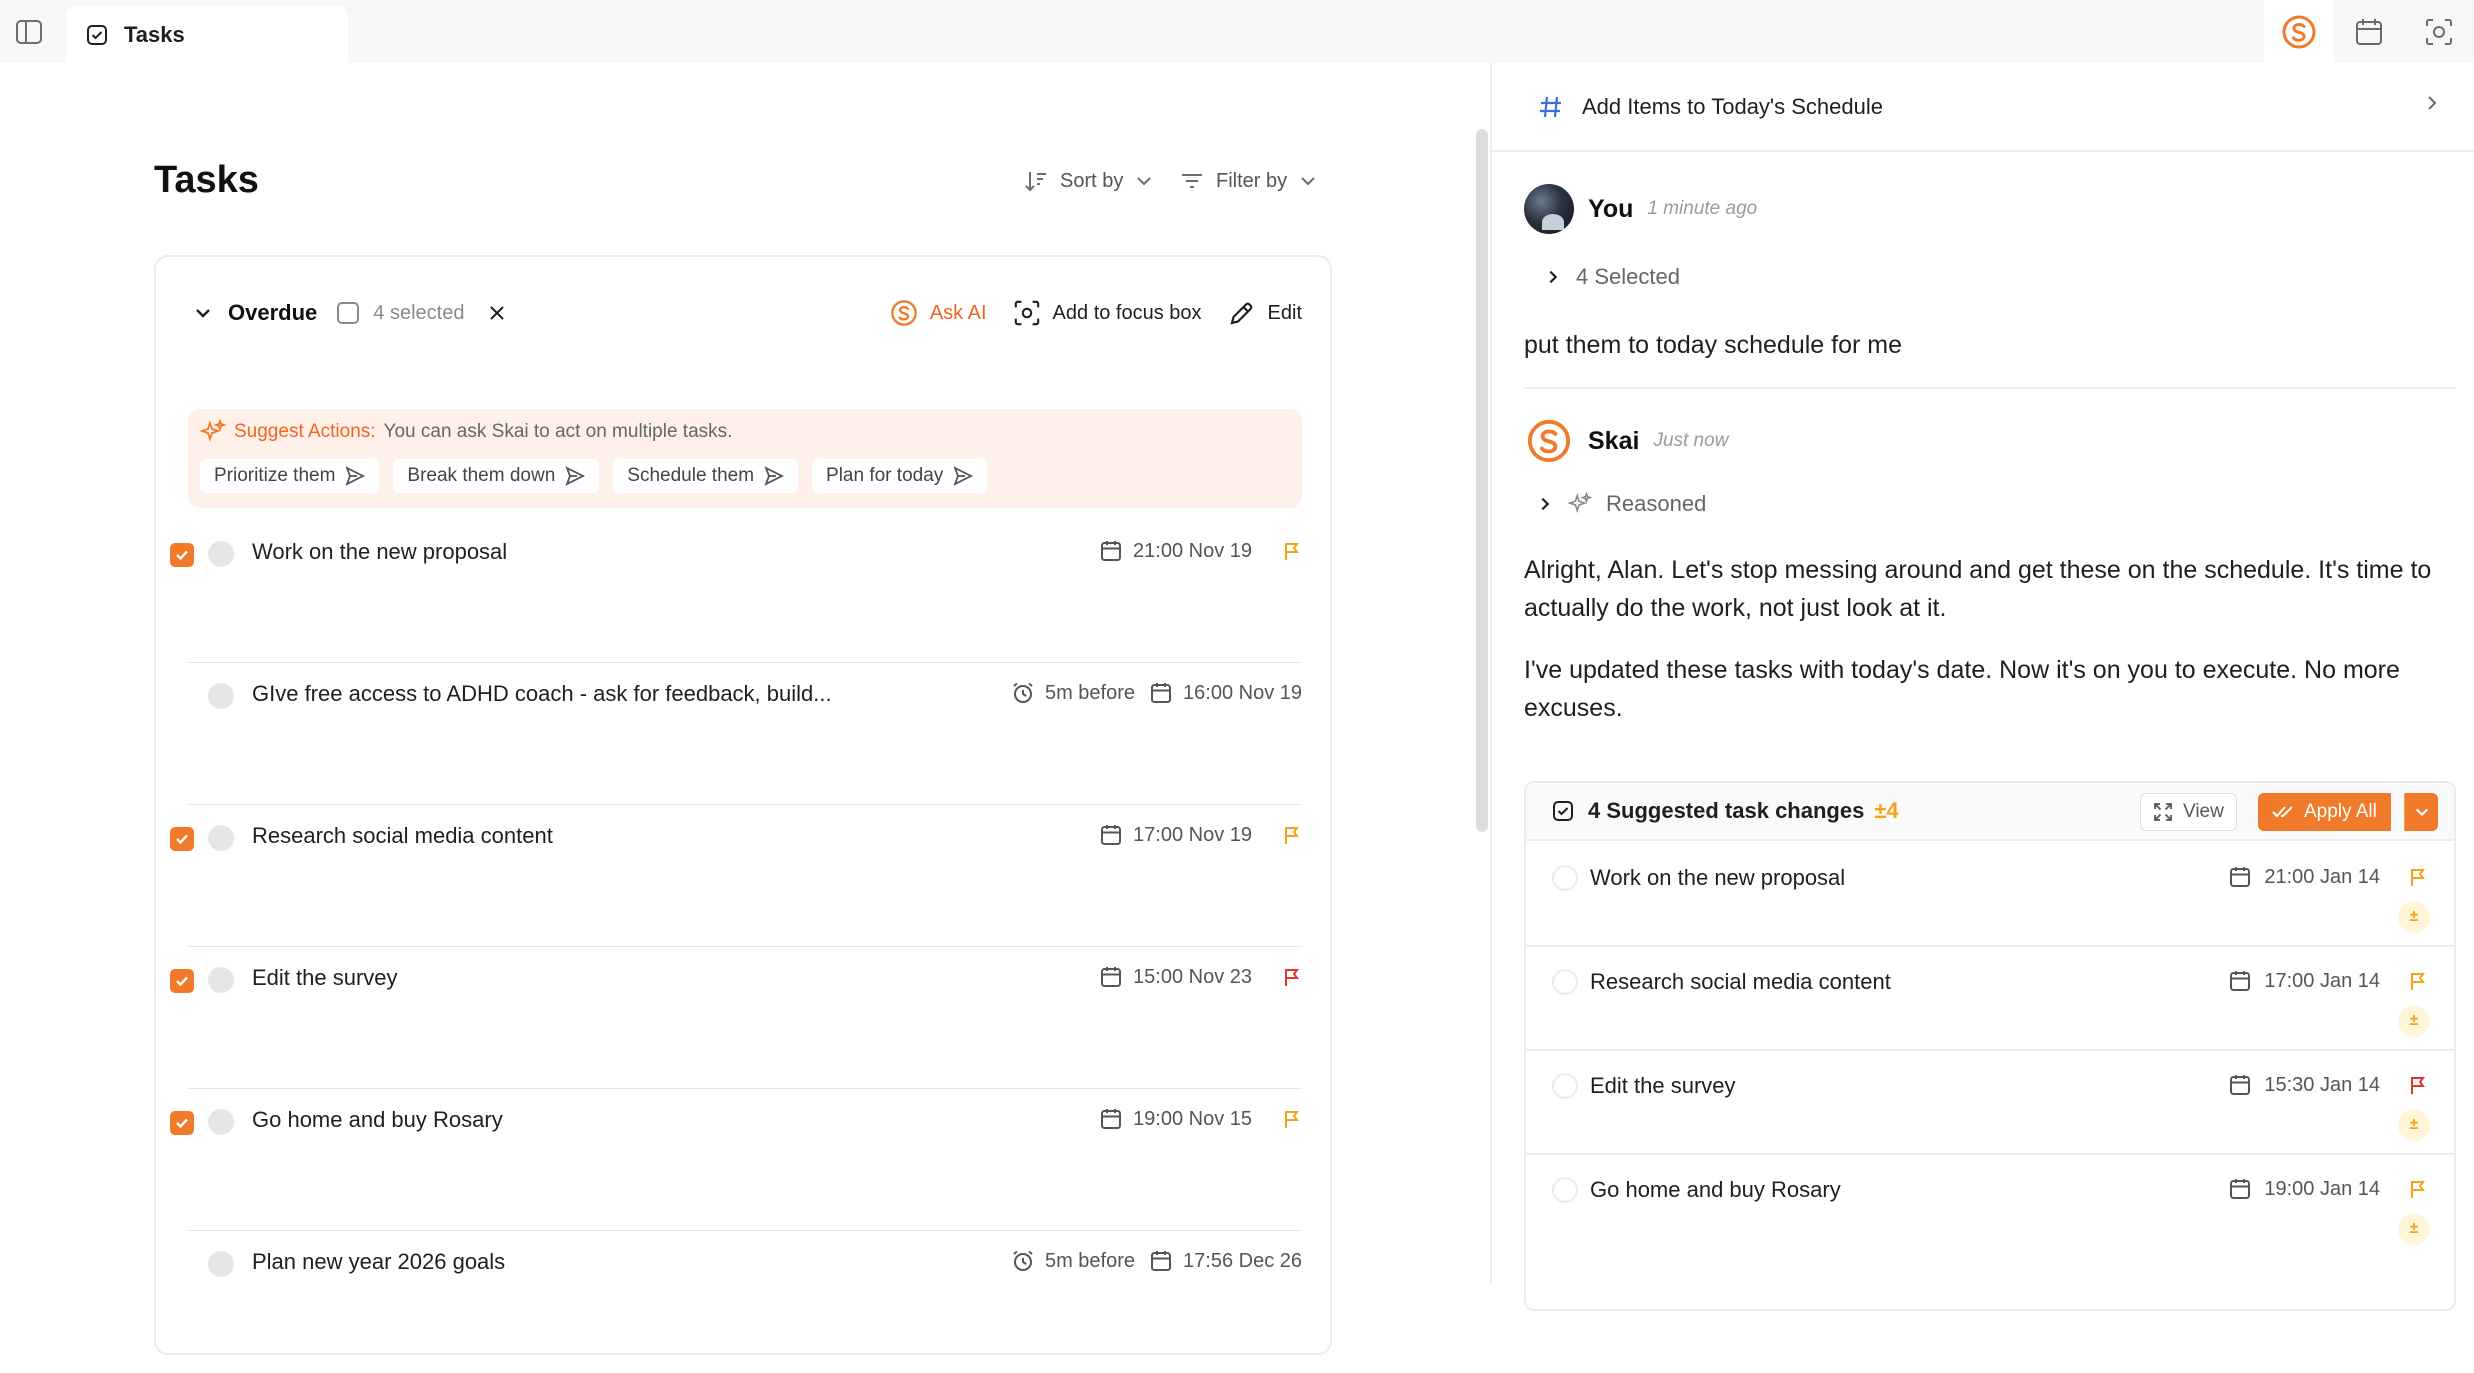 Image resolution: width=2474 pixels, height=1373 pixels. I want to click on focus-button, so click(2439, 31).